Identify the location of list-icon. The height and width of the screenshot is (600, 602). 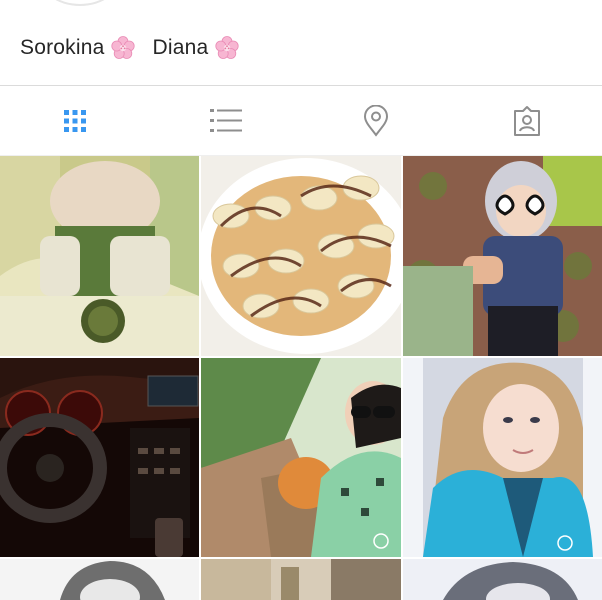
(226, 120).